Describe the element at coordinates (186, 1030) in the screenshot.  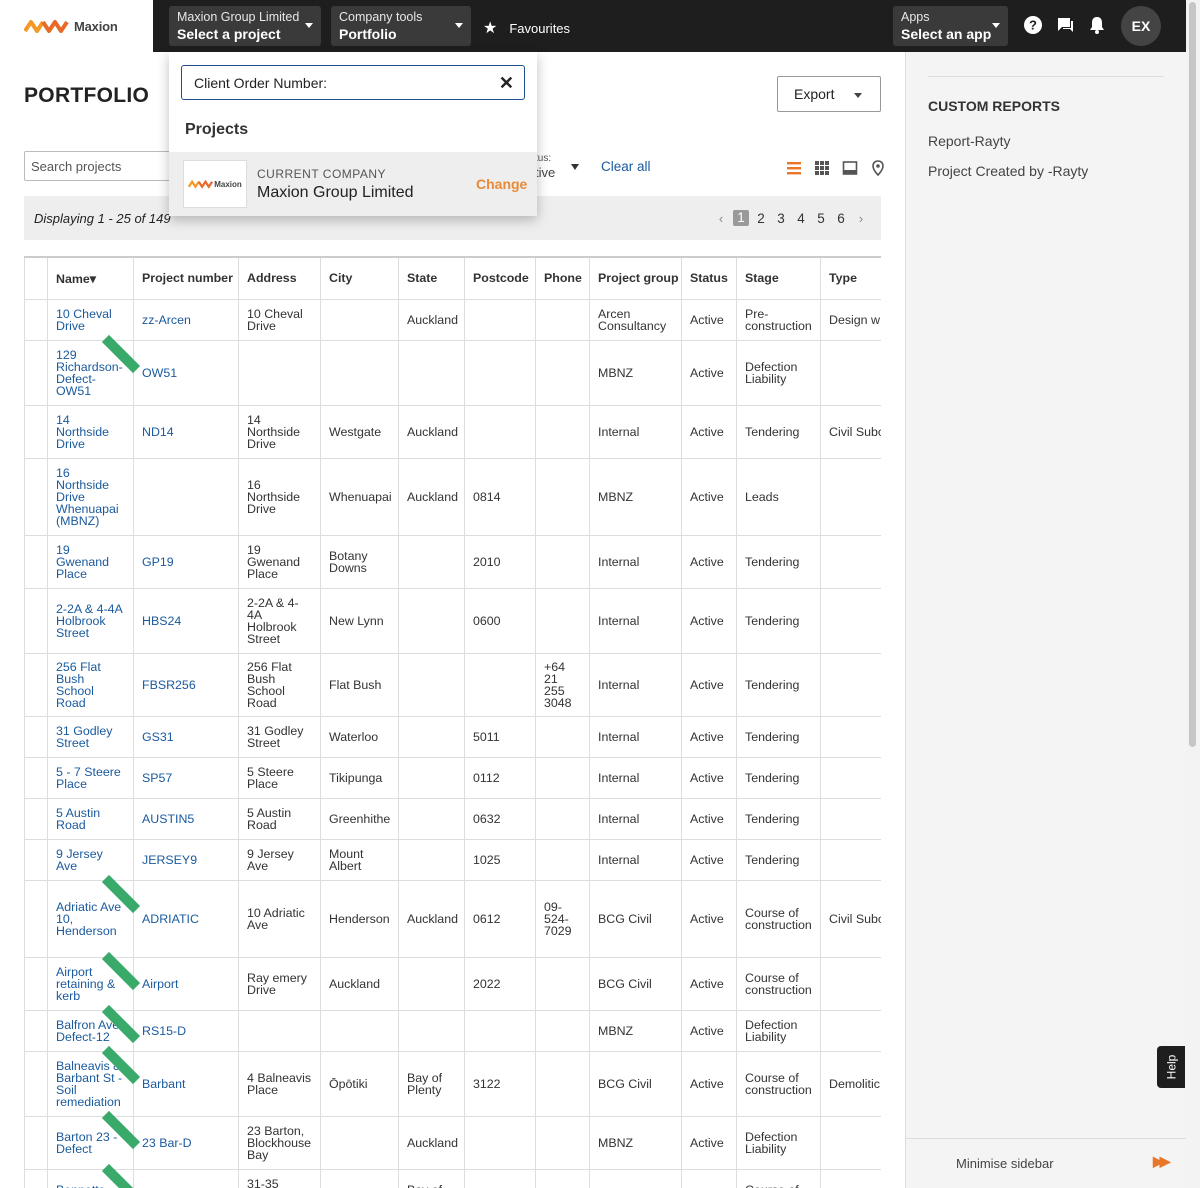
I see `project-number-link: RS15-D` at that location.